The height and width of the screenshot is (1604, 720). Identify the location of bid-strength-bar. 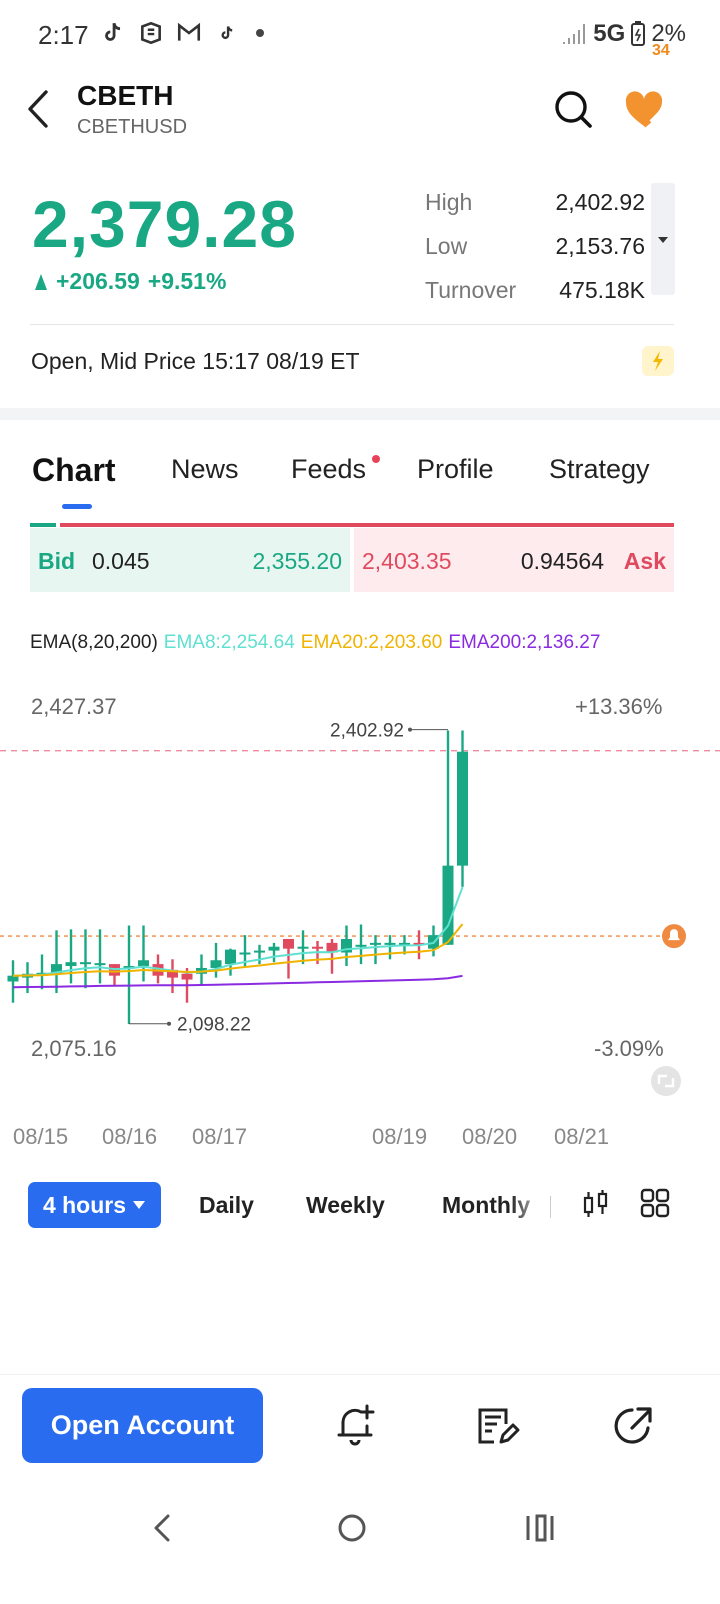
(43, 525).